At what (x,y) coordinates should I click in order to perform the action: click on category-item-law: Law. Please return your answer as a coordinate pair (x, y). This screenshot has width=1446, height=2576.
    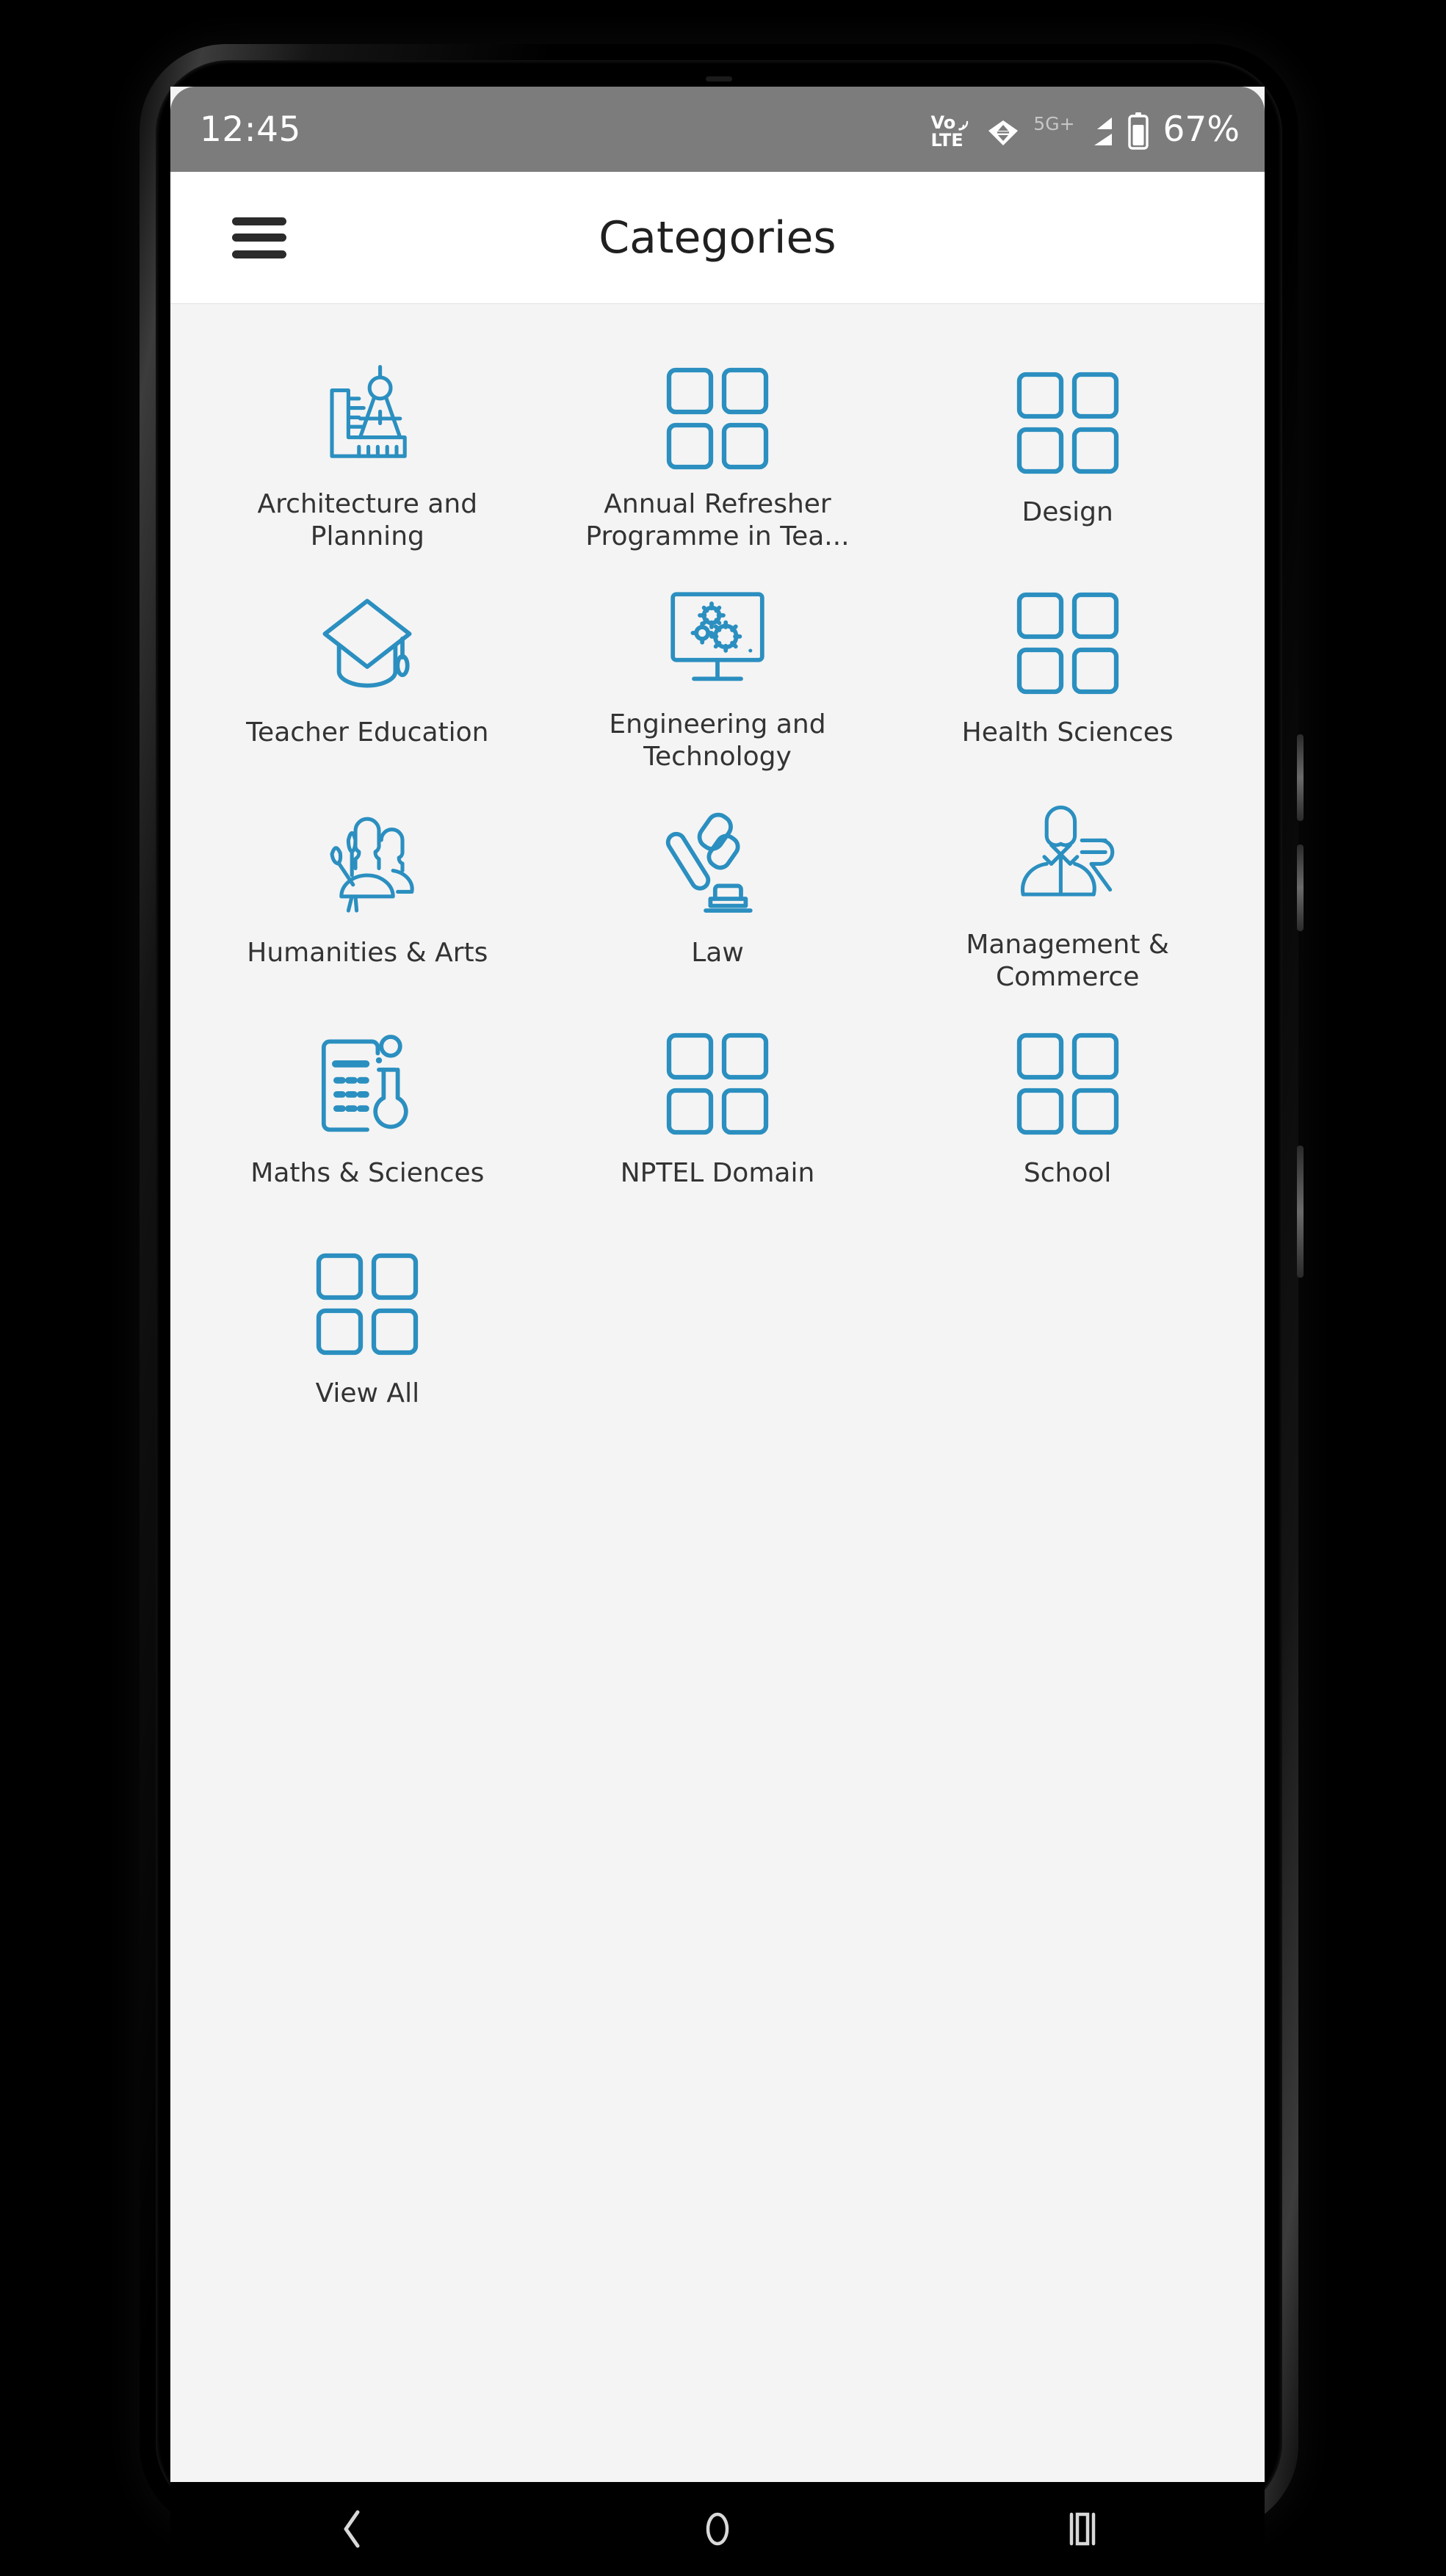
    Looking at the image, I should click on (718, 884).